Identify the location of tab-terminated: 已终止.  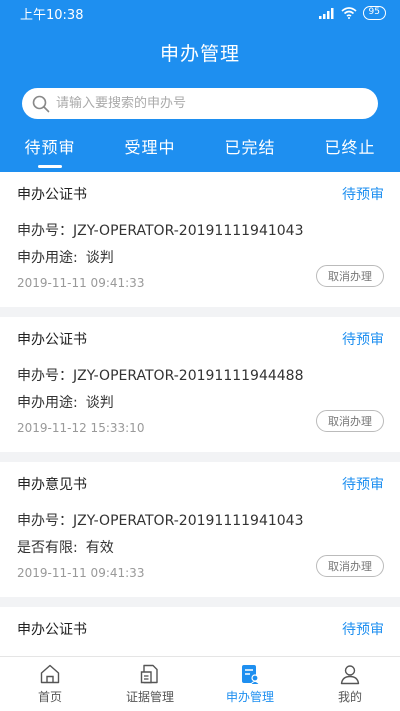
(350, 151).